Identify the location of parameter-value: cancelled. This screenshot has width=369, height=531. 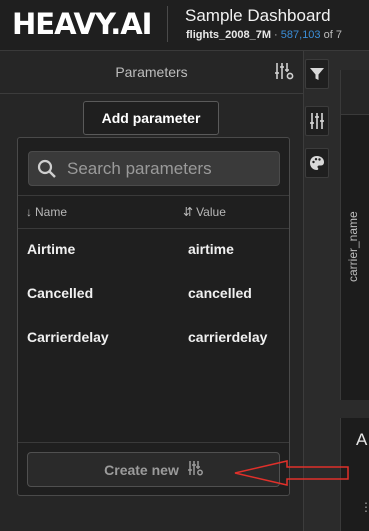
(220, 293).